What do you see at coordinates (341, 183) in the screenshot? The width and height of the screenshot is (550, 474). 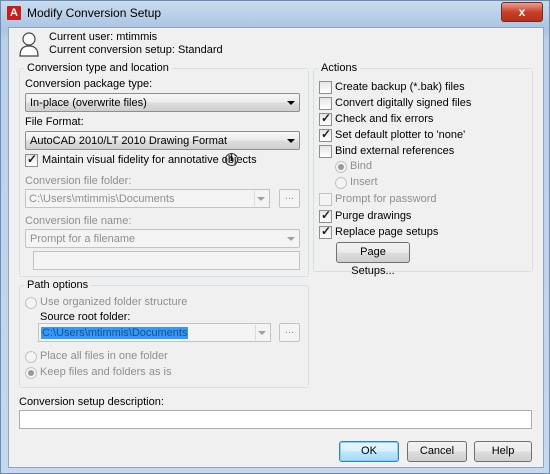 I see `insert-radio` at bounding box center [341, 183].